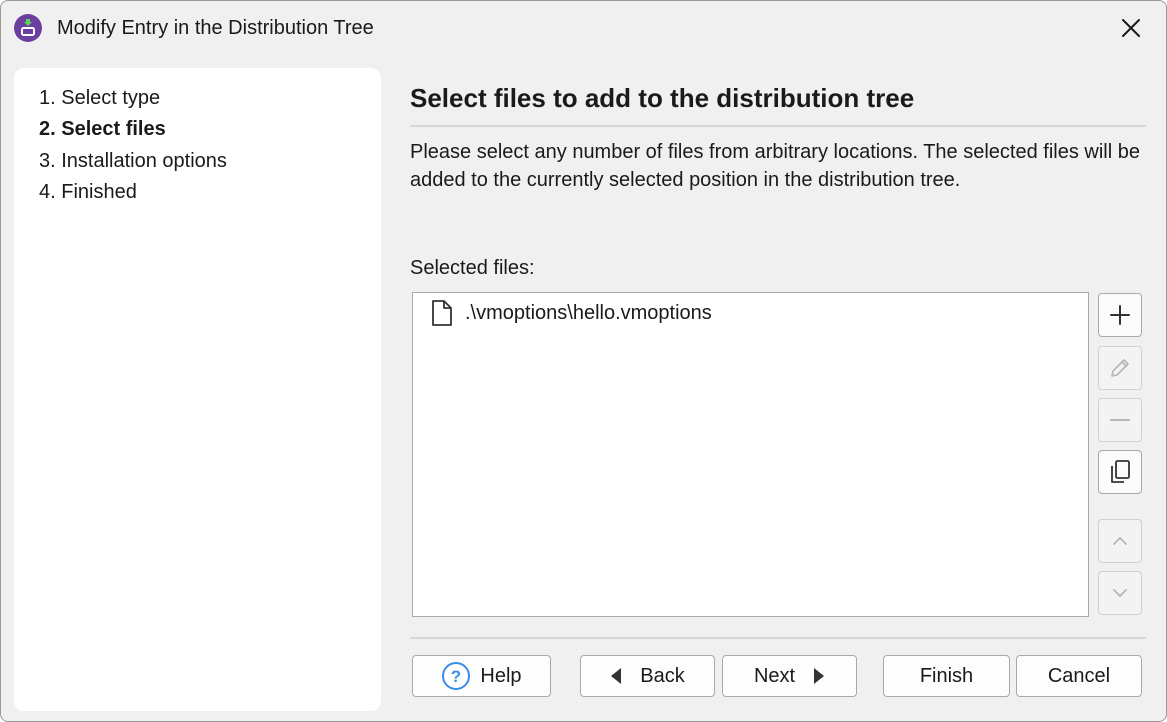 This screenshot has height=722, width=1167. I want to click on cancel-button: Cancel, so click(1079, 676).